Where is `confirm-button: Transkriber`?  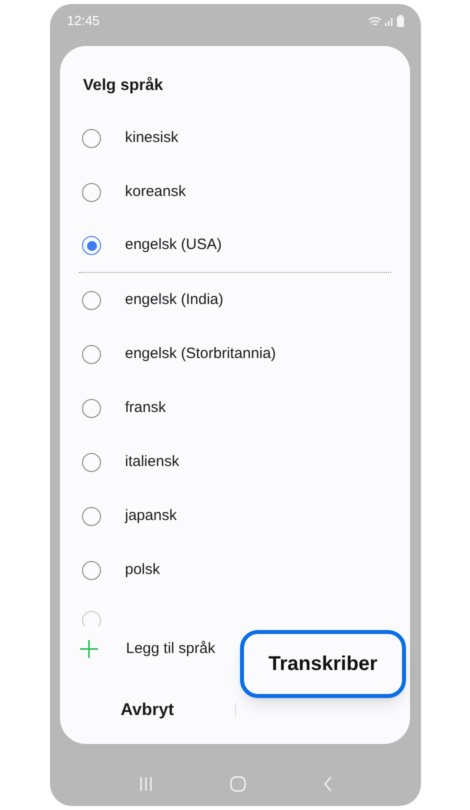
confirm-button: Transkriber is located at coordinates (323, 664).